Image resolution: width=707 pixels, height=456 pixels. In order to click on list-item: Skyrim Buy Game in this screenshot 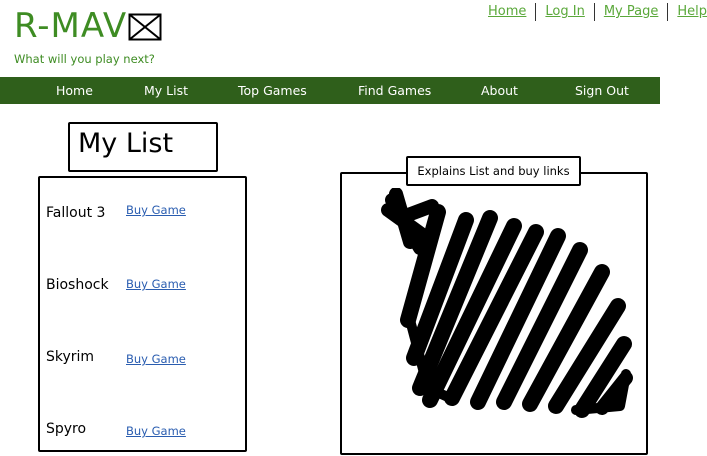, I will do `click(116, 357)`.